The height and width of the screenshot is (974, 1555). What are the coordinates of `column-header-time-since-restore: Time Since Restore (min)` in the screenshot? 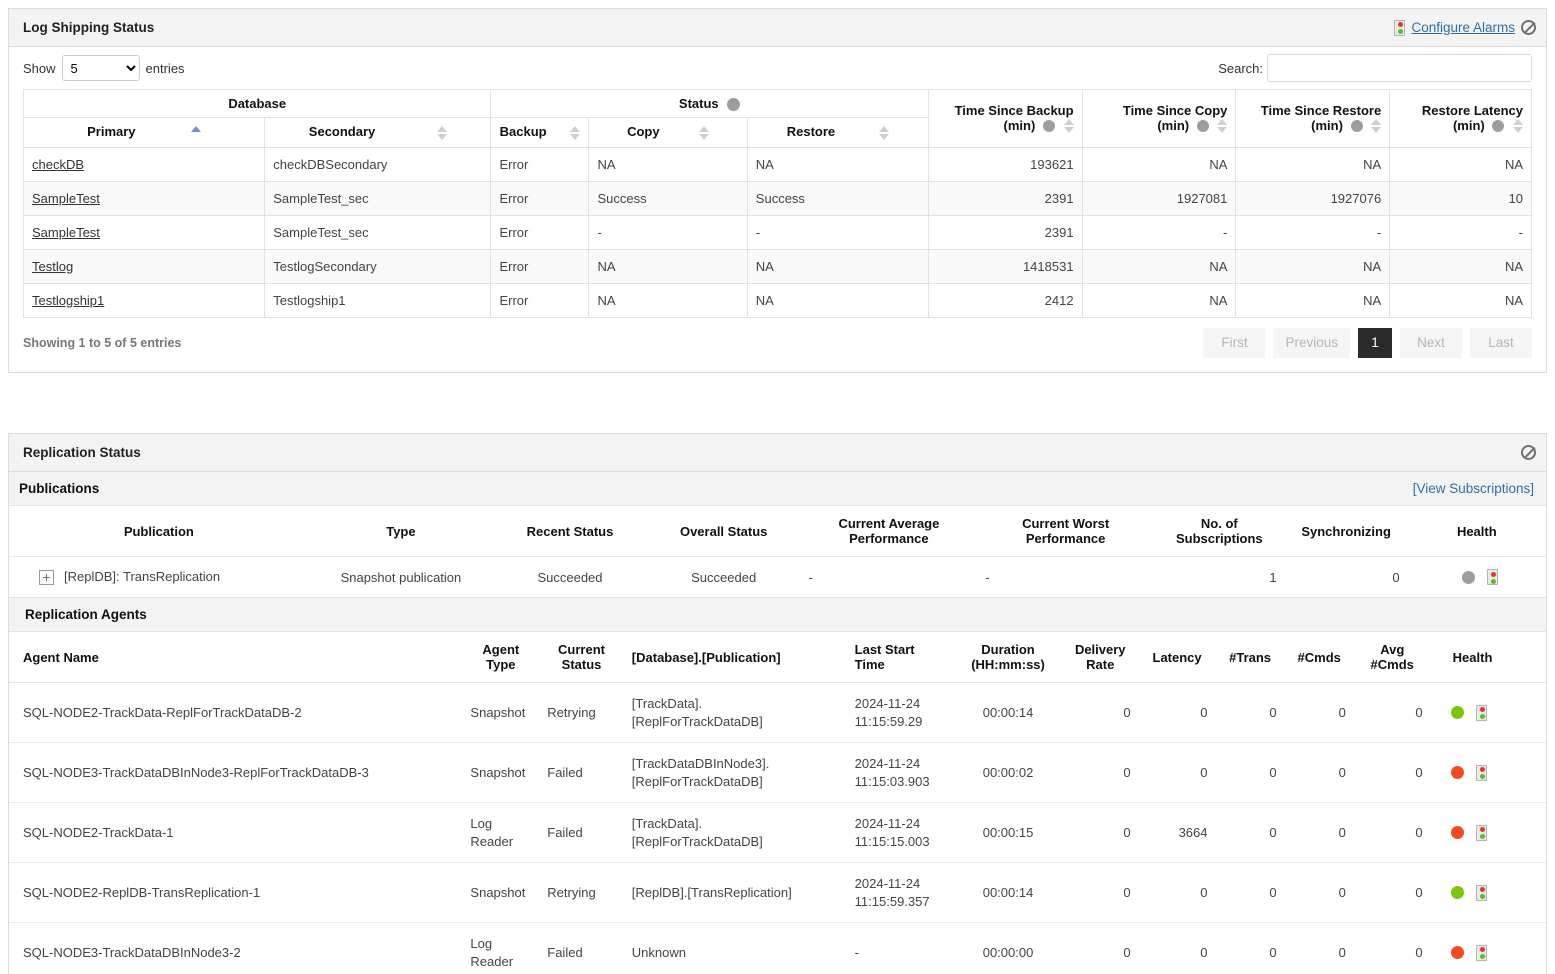 It's located at (1313, 118).